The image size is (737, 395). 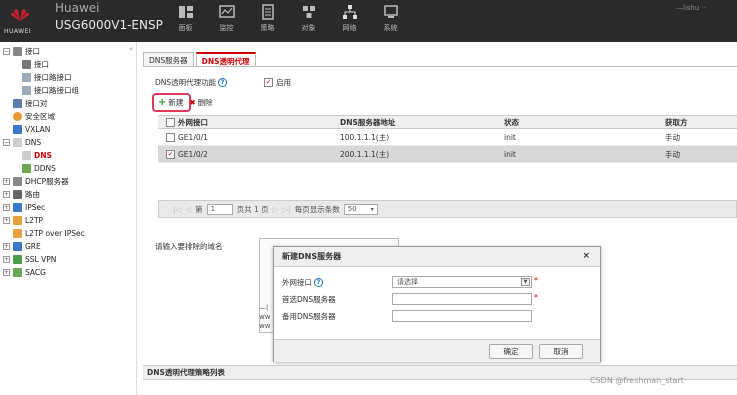 What do you see at coordinates (21, 194) in the screenshot?
I see `sidebar-item-route: + 路由` at bounding box center [21, 194].